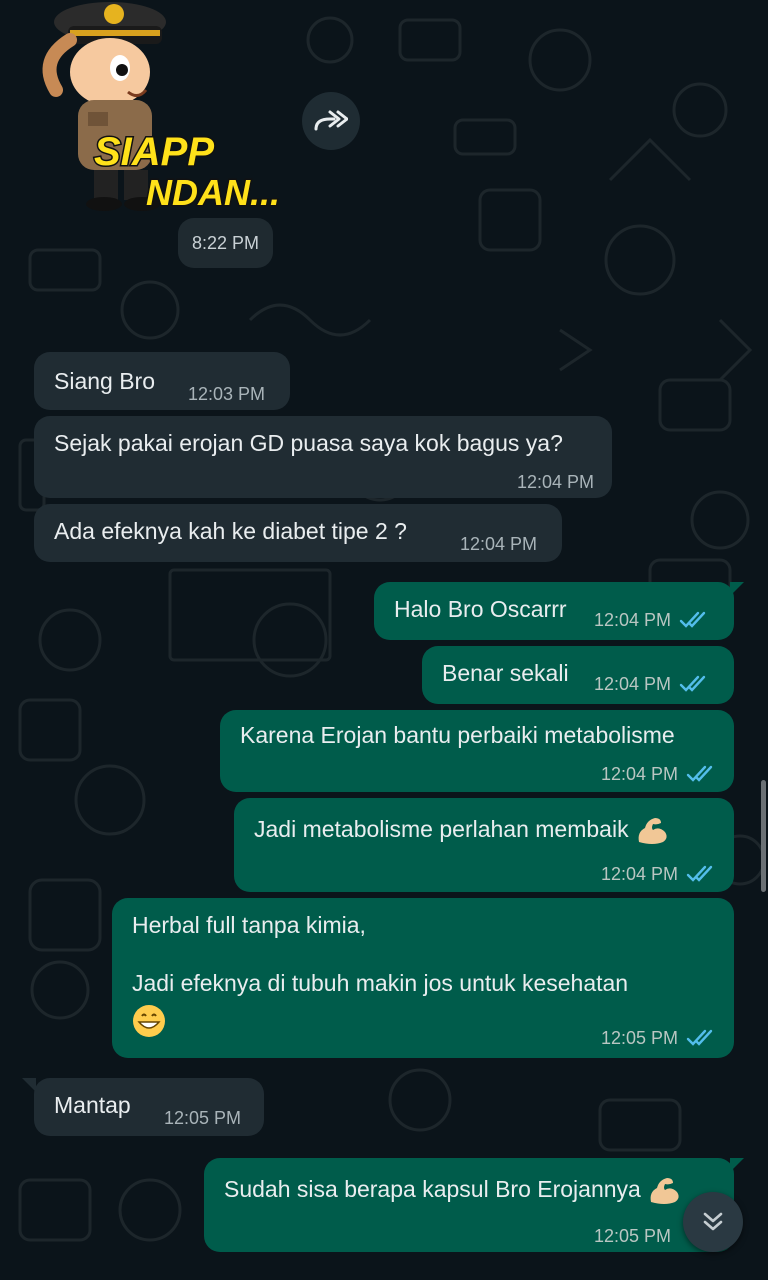  I want to click on scroll-to-bottom-button, so click(713, 1222).